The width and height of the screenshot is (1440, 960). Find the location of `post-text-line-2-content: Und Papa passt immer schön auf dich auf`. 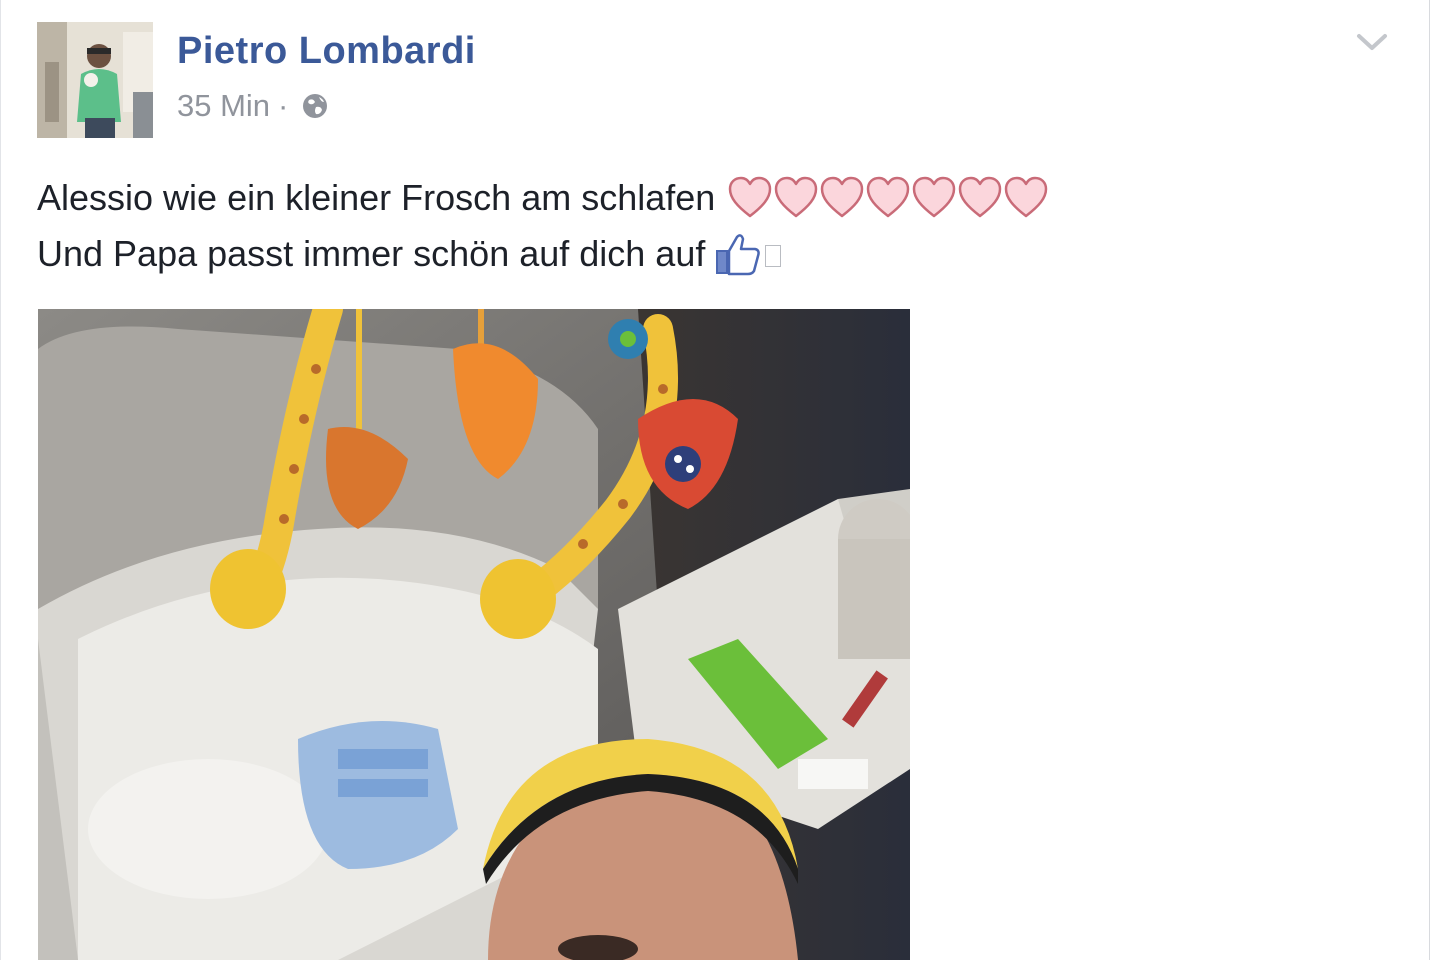

post-text-line-2-content: Und Papa passt immer schön auf dich auf is located at coordinates (371, 253).